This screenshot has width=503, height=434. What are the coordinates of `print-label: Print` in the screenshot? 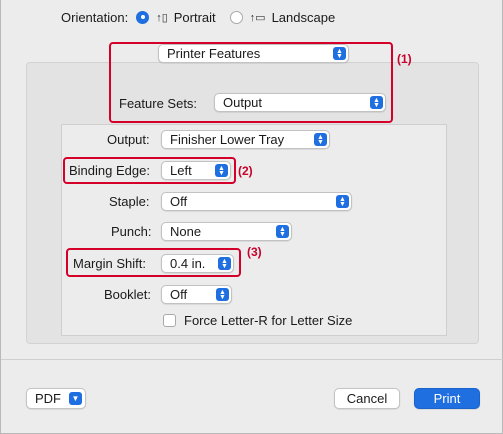 It's located at (447, 398).